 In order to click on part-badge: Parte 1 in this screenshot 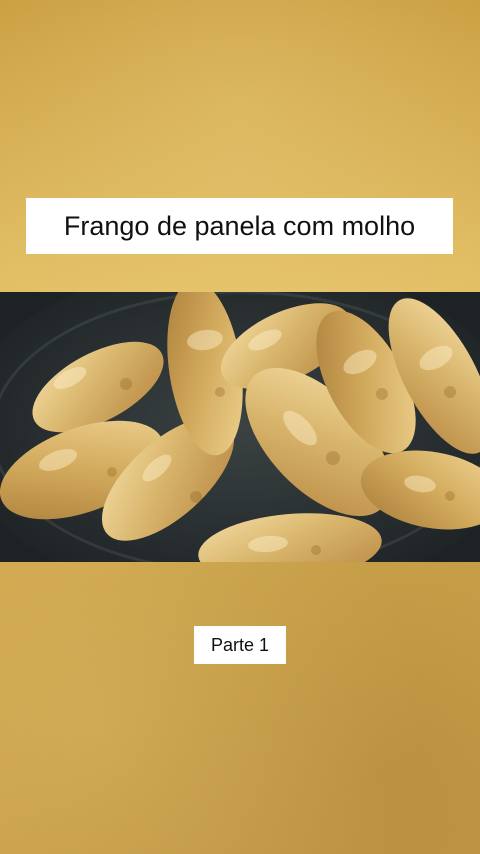, I will do `click(240, 645)`.